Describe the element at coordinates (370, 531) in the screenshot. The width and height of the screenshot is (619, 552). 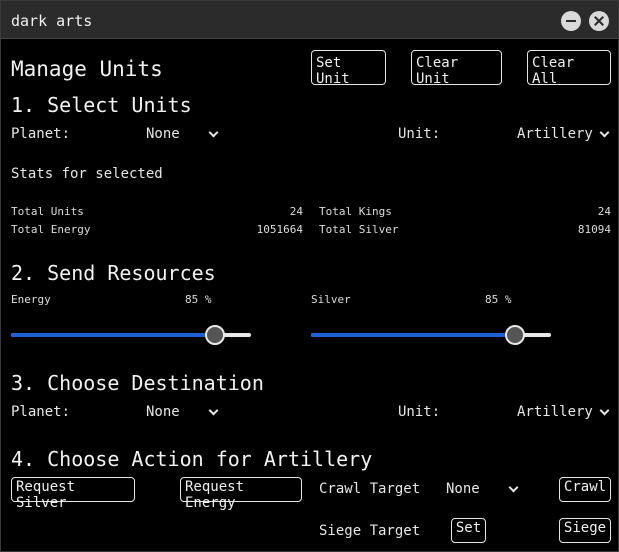
I see `siege-target-label: Siege Target` at that location.